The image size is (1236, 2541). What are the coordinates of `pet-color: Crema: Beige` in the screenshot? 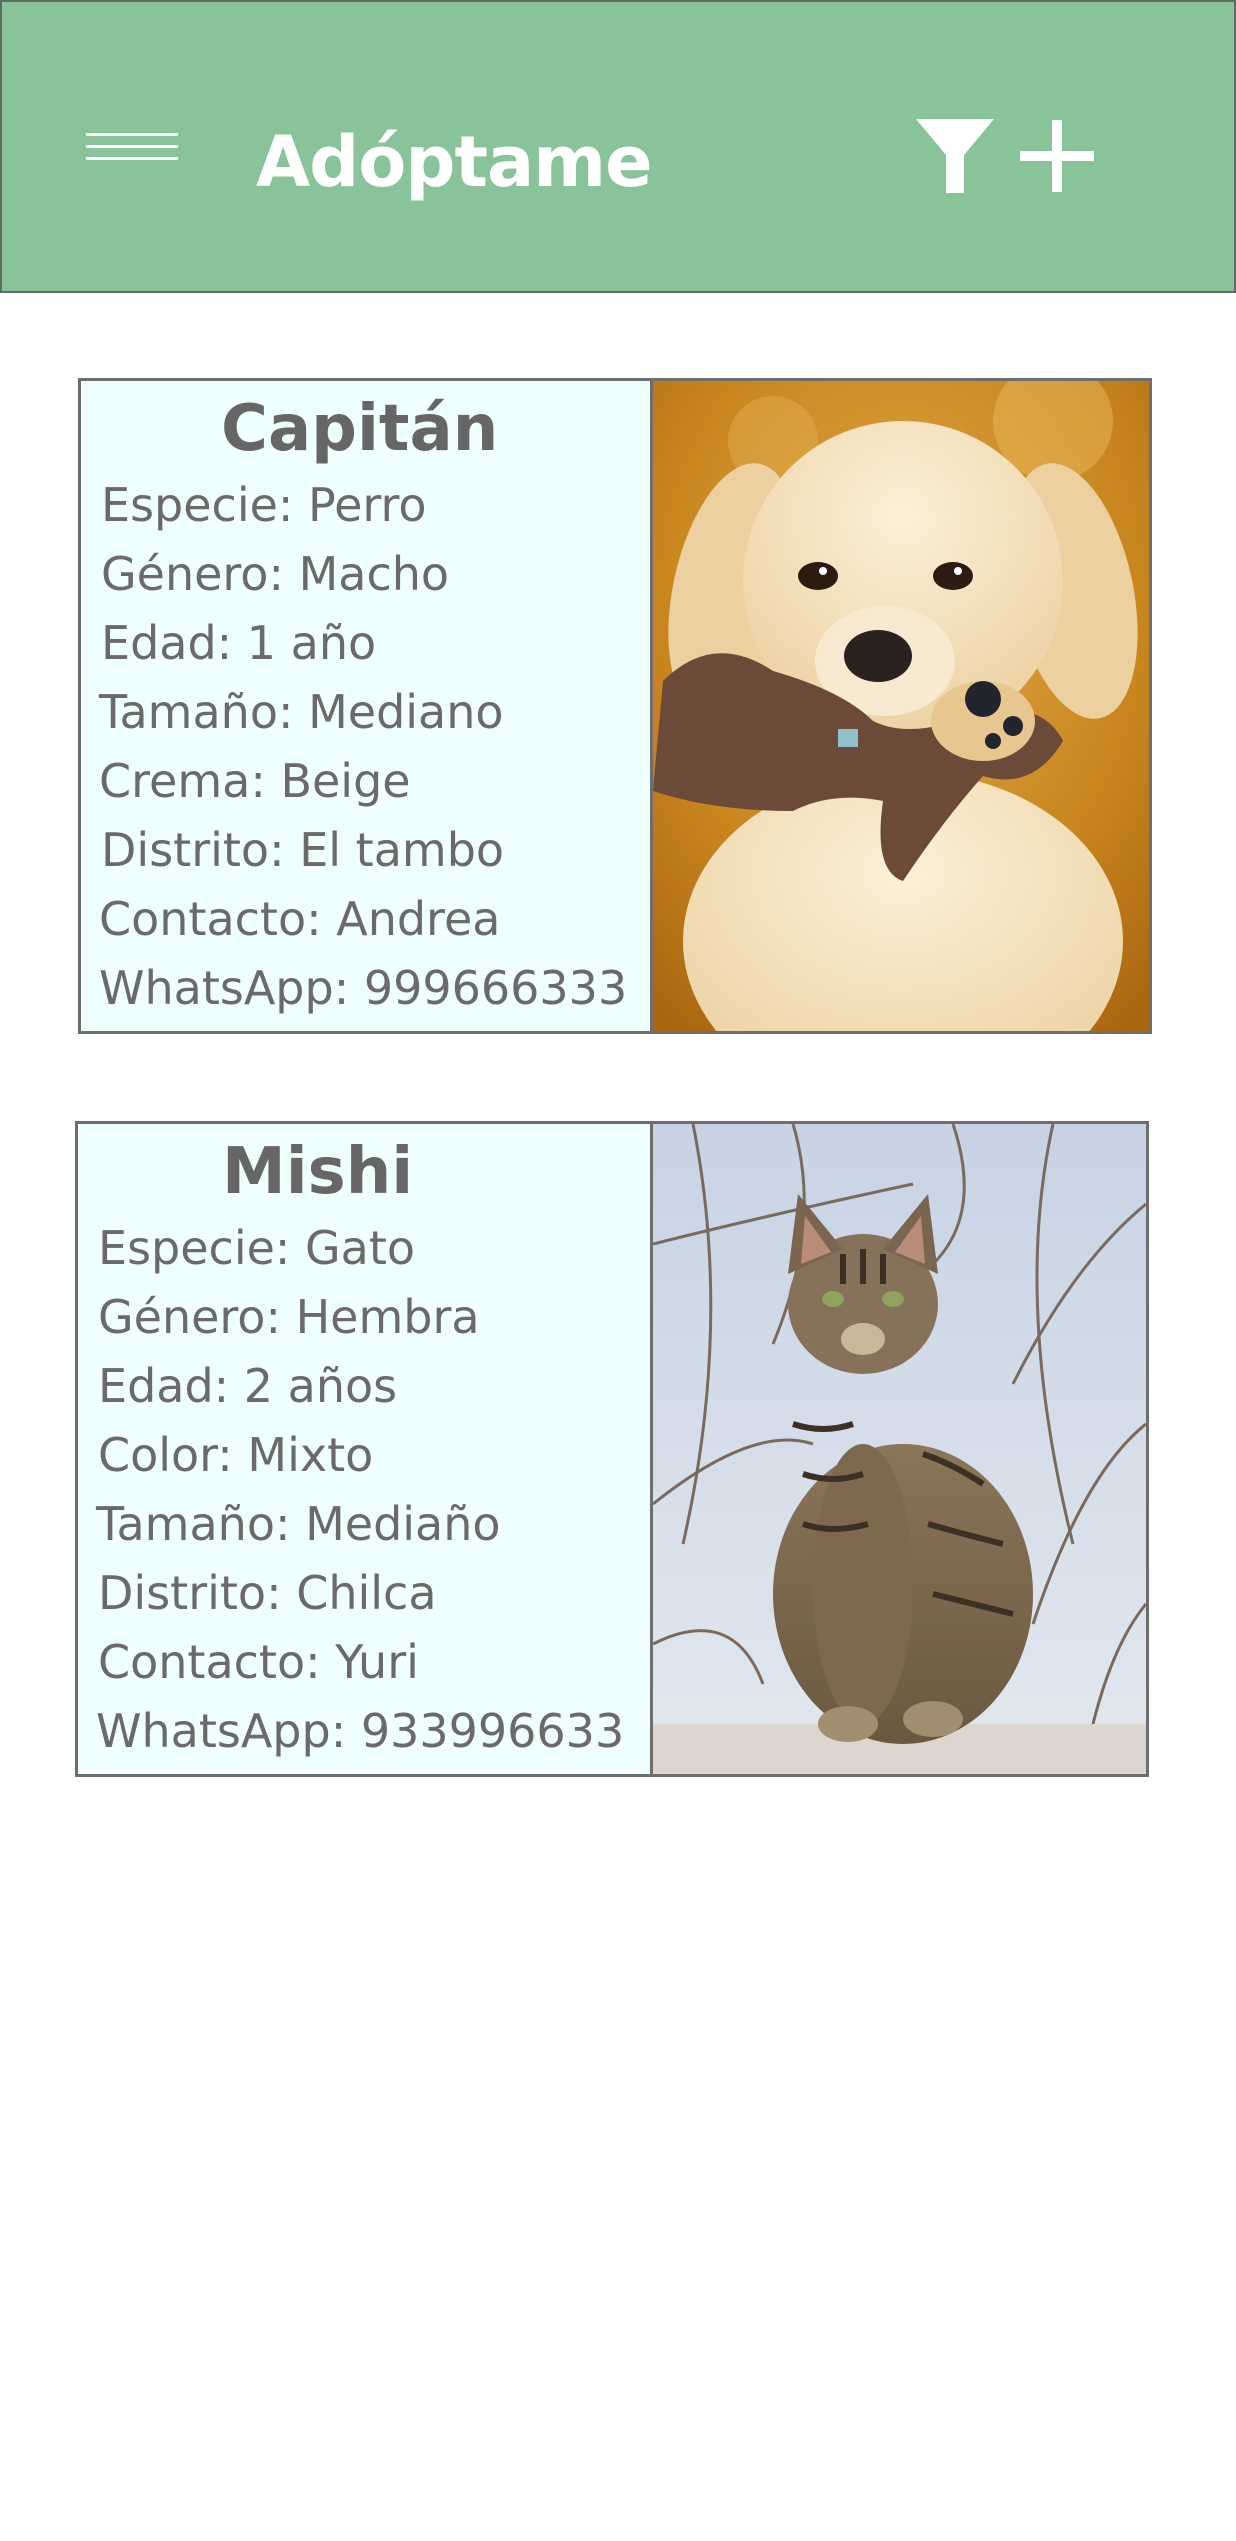 It's located at (255, 781).